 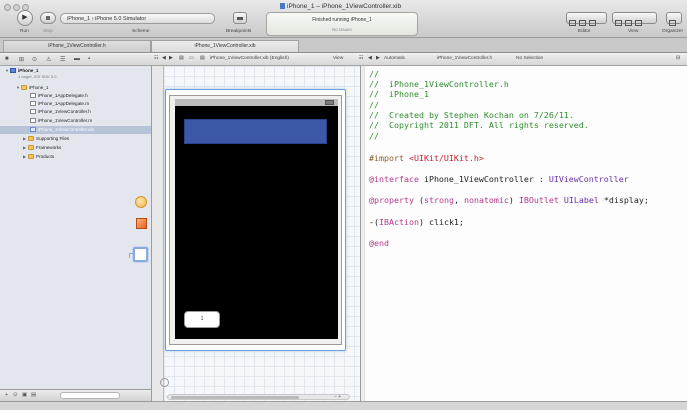 What do you see at coordinates (399, 94) in the screenshot?
I see `code-comment-line: // iPhone_1` at bounding box center [399, 94].